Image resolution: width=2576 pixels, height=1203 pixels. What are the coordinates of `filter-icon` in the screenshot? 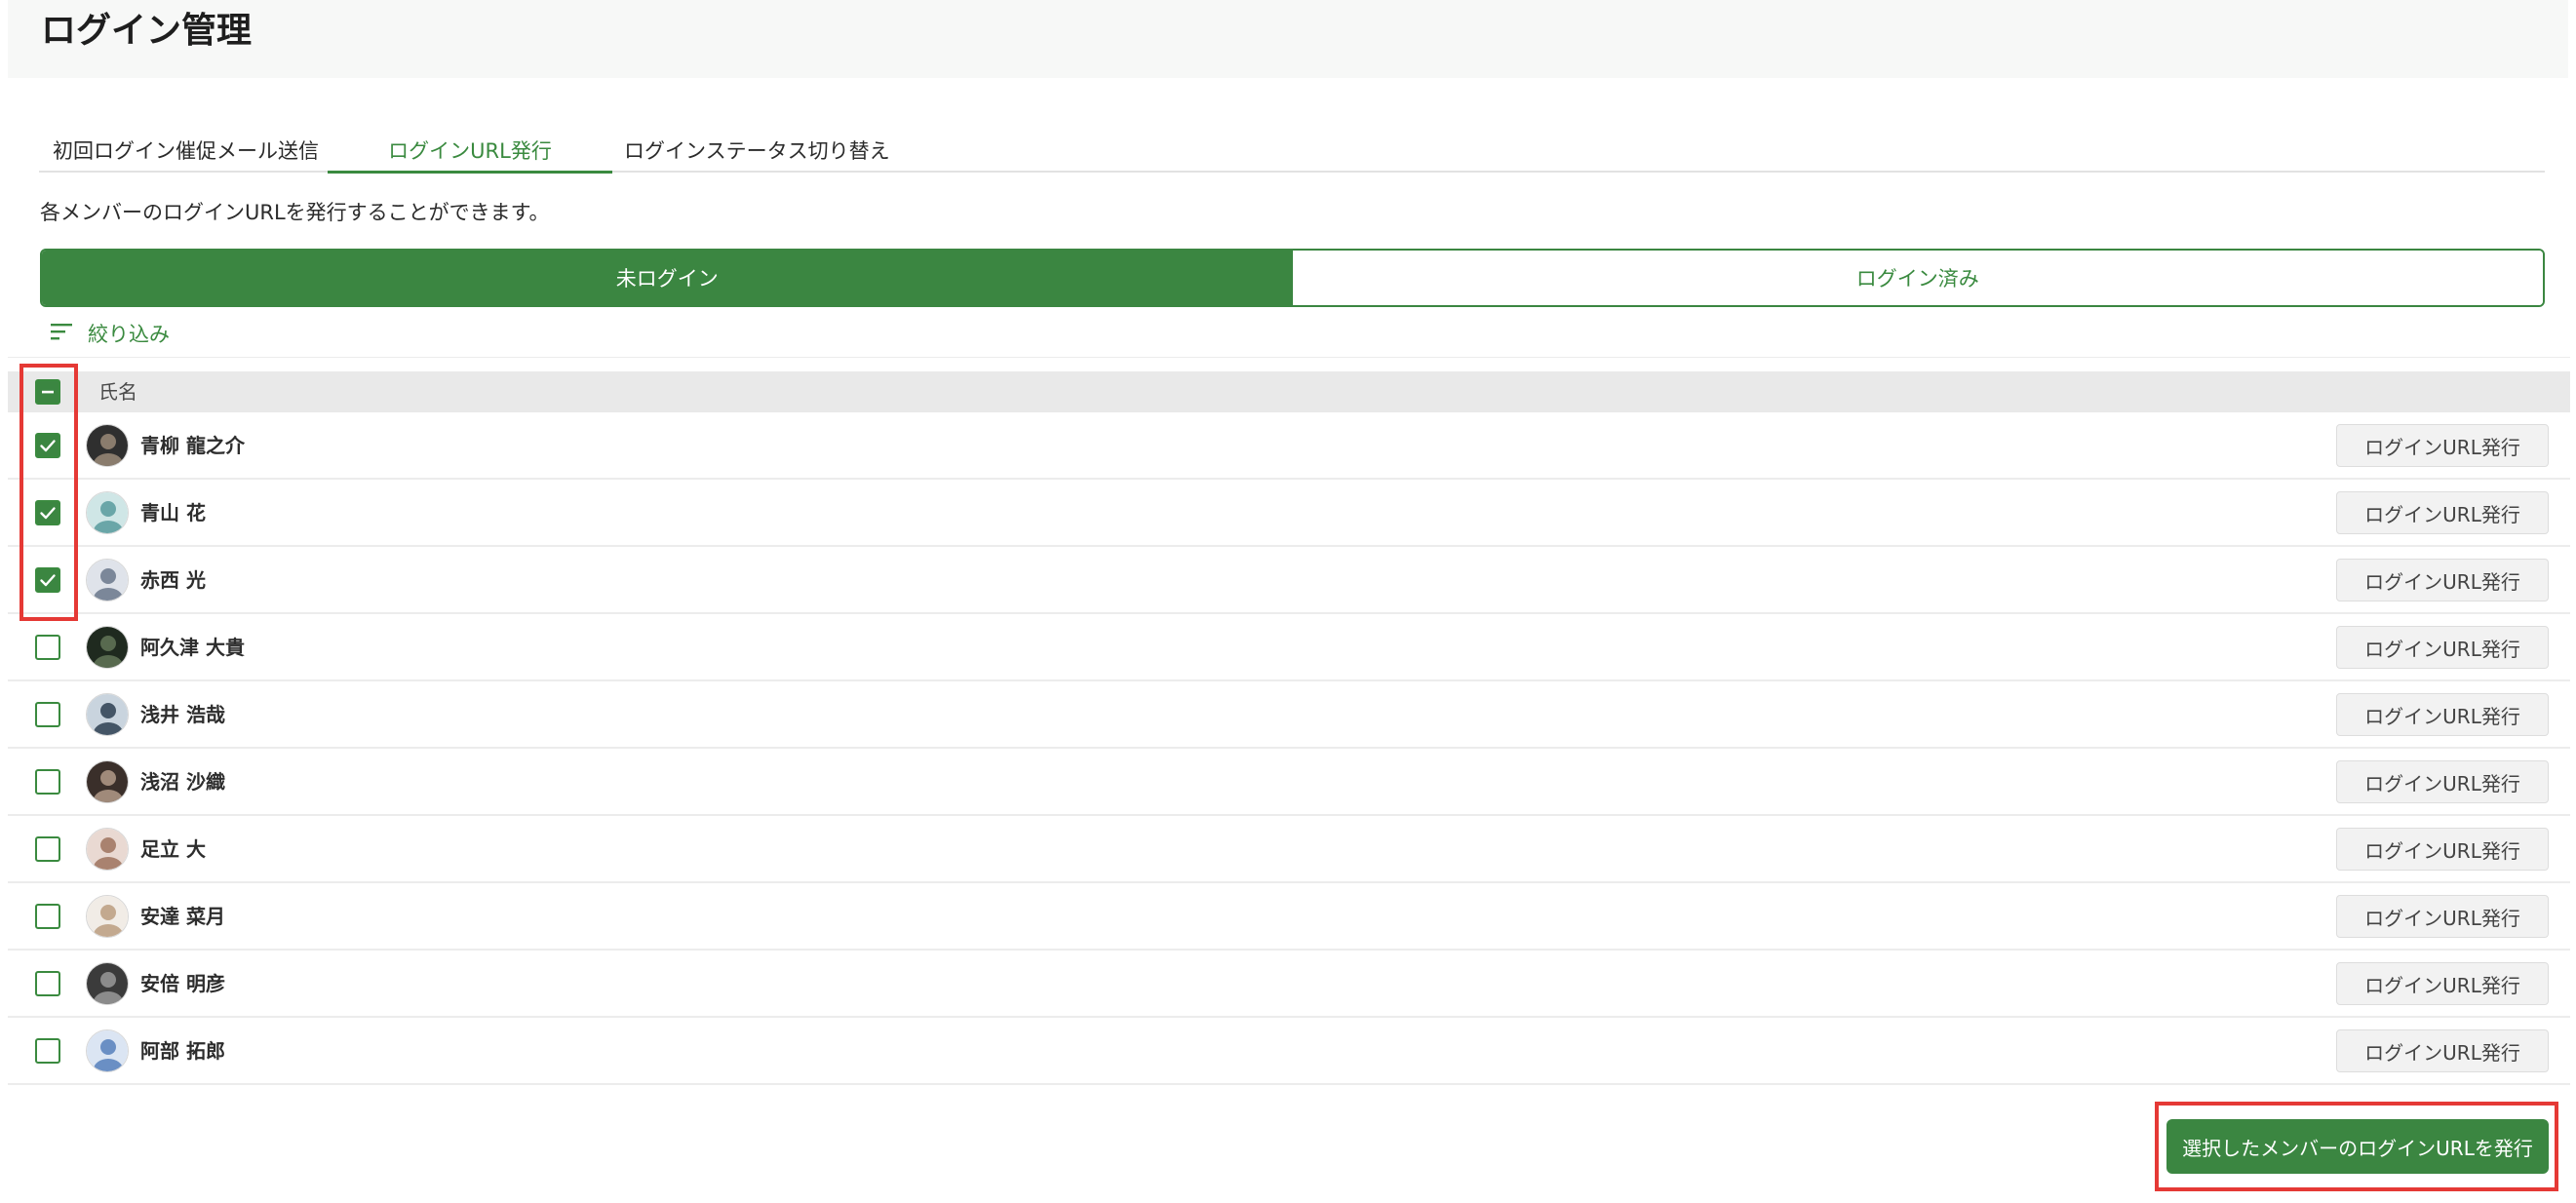 It's located at (62, 334).